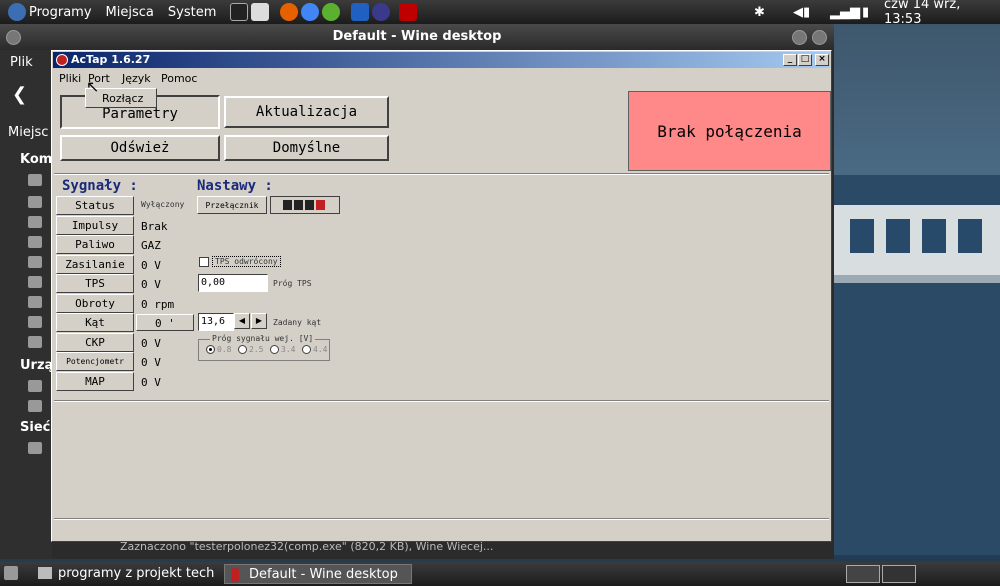  Describe the element at coordinates (441, 60) in the screenshot. I see `actap-titlebar: AcTap 1.6.27 _ □ ×` at that location.